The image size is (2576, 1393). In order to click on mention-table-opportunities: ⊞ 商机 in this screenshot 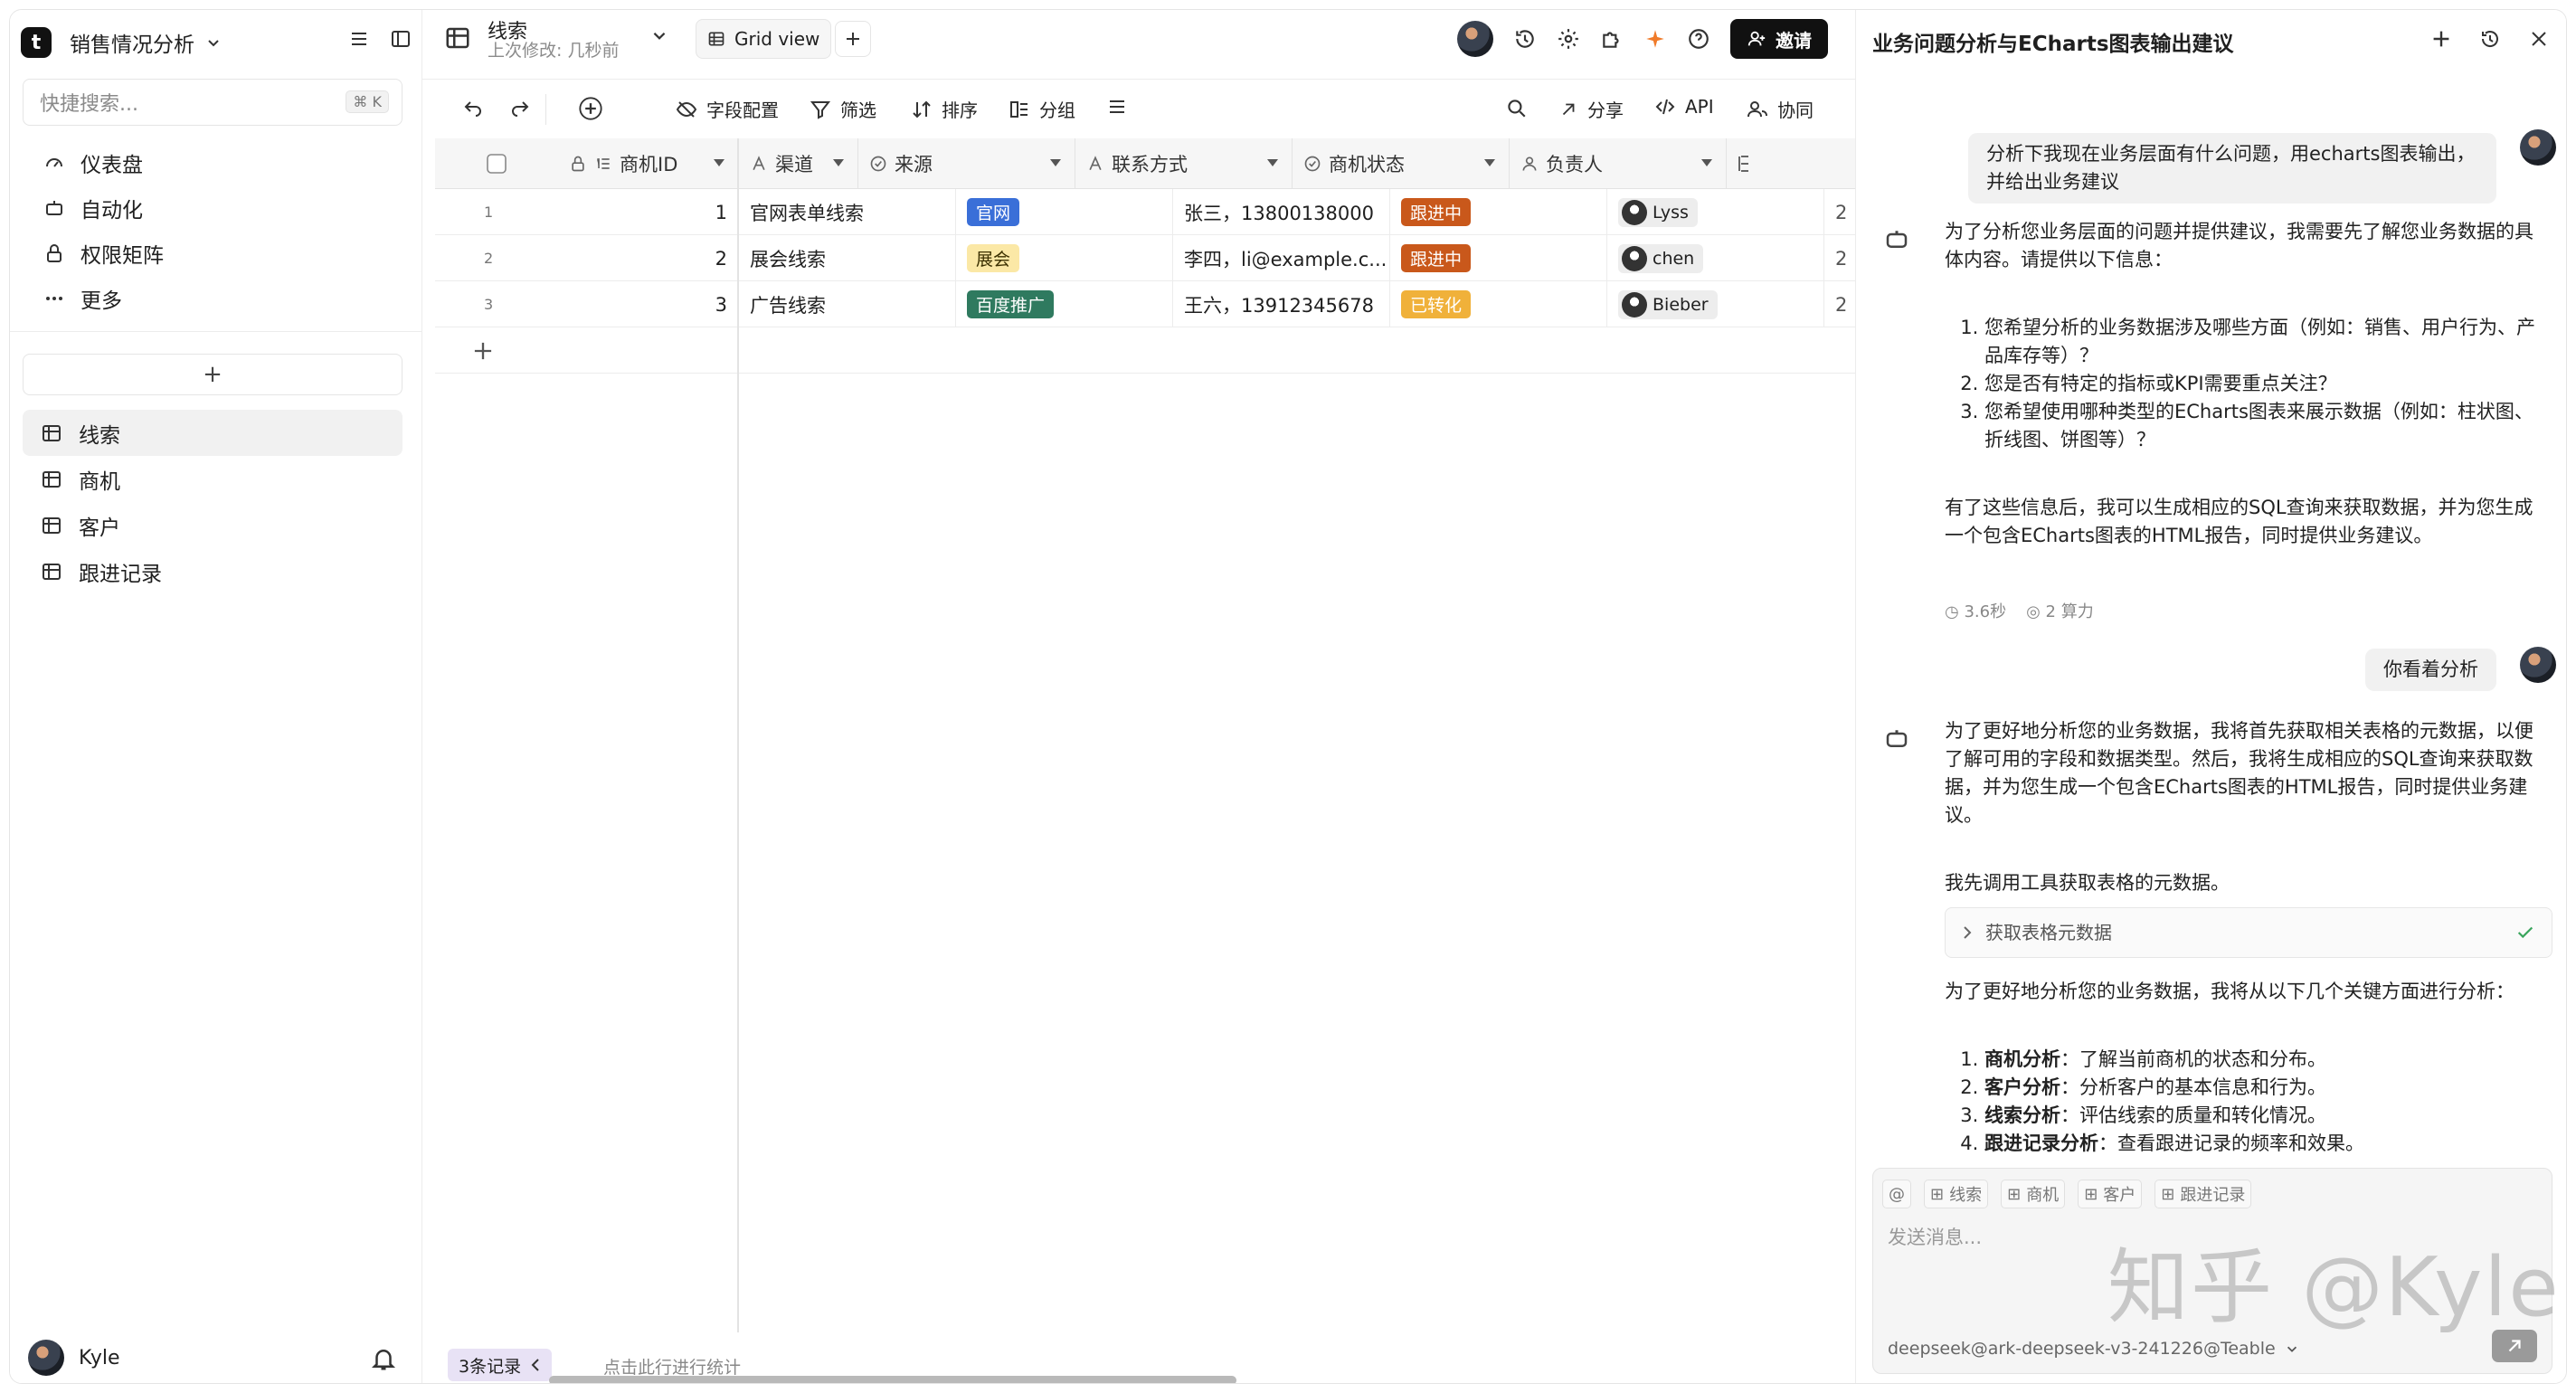, I will do `click(2034, 1194)`.